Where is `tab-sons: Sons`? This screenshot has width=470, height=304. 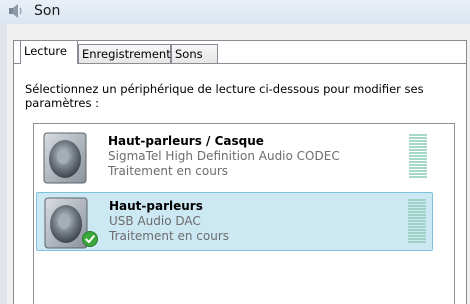 tab-sons: Sons is located at coordinates (194, 53).